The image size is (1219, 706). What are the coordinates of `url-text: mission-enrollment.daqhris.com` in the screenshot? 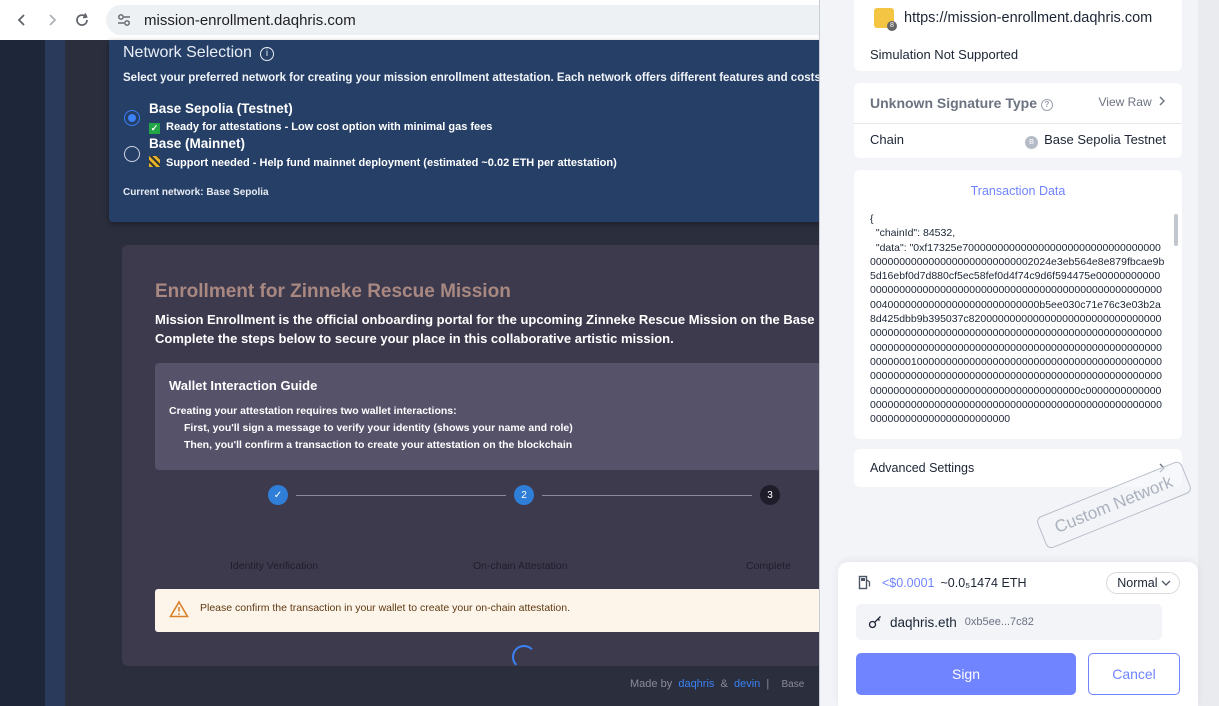 It's located at (250, 20).